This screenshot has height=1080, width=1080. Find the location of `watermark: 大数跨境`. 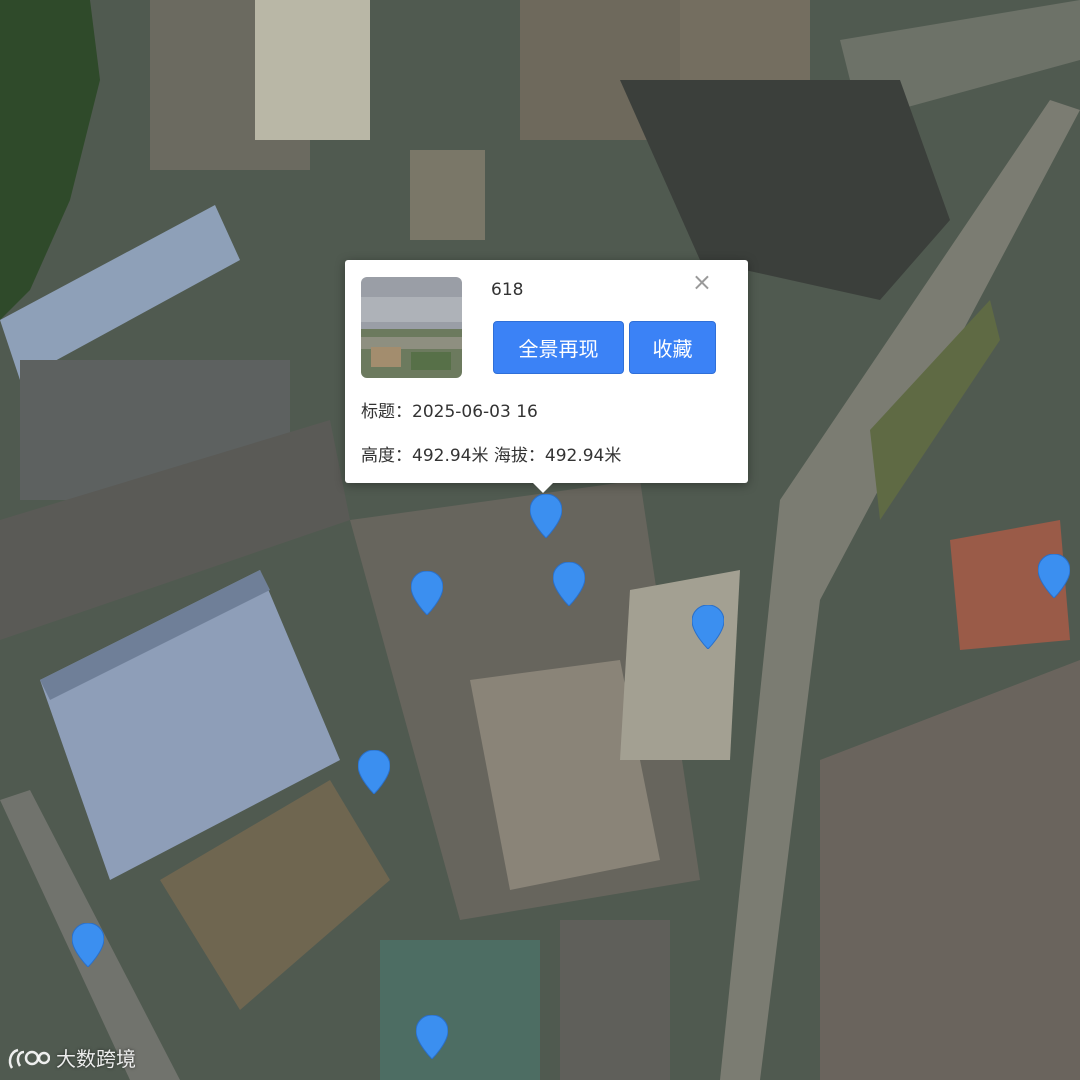

watermark: 大数跨境 is located at coordinates (71, 1057).